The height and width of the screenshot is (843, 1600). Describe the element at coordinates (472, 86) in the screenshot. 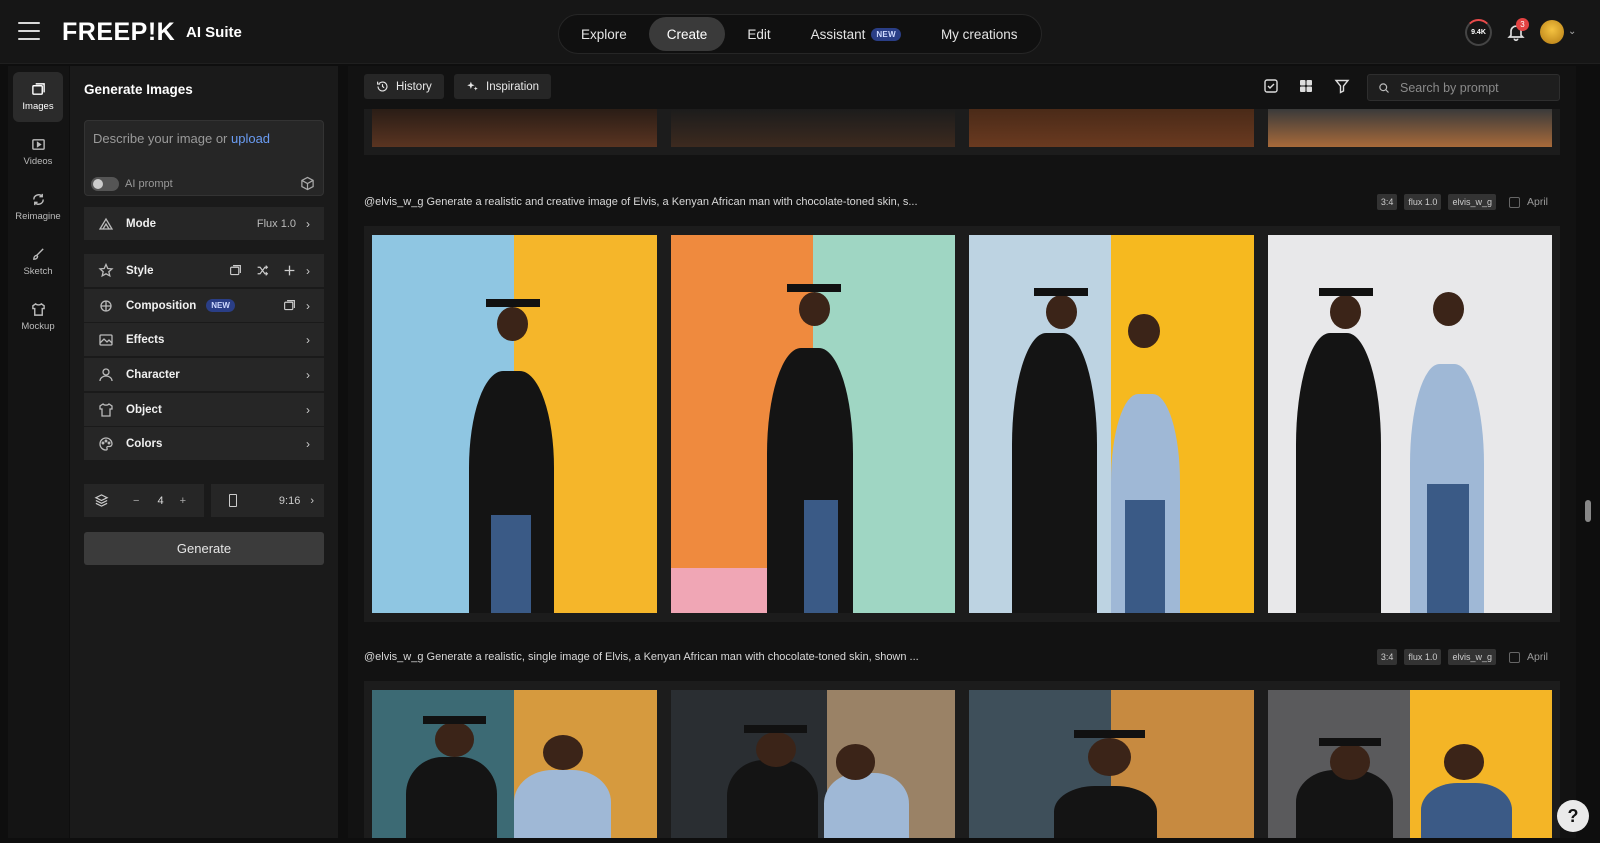

I see `sparkles-icon` at that location.